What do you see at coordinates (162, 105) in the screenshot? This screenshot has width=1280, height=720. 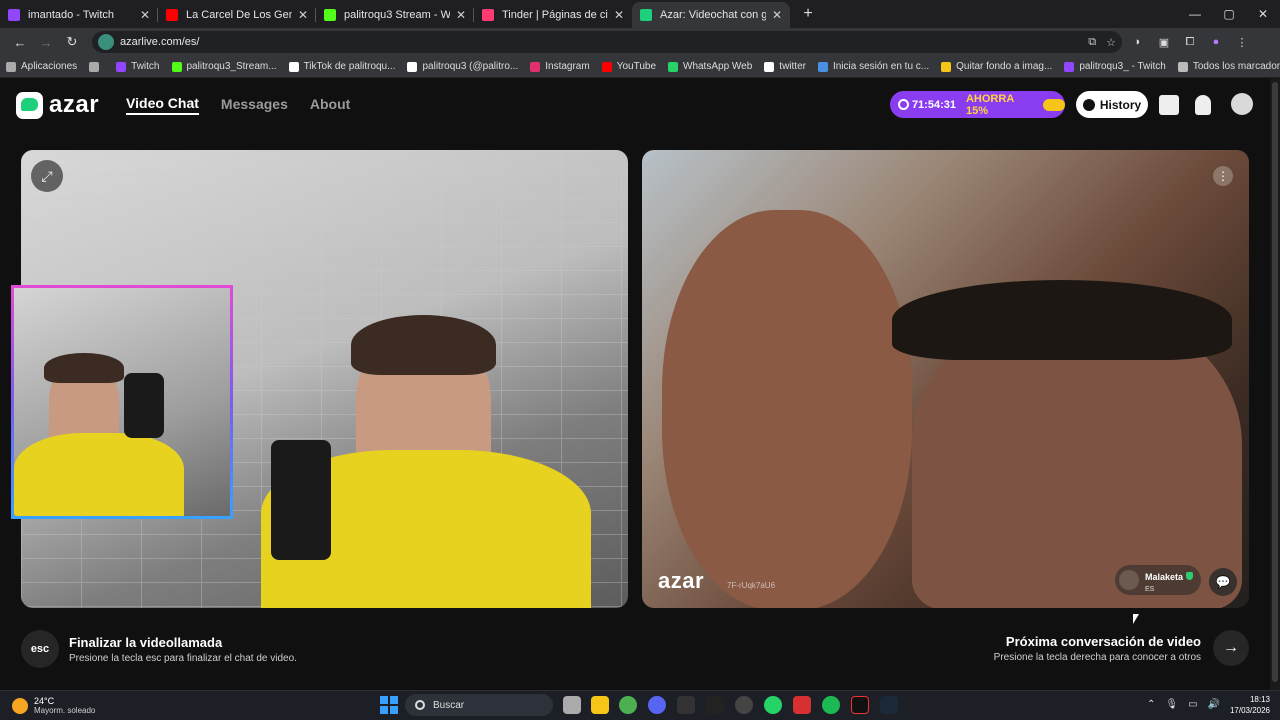 I see `nav-video-chat: Video Chat` at bounding box center [162, 105].